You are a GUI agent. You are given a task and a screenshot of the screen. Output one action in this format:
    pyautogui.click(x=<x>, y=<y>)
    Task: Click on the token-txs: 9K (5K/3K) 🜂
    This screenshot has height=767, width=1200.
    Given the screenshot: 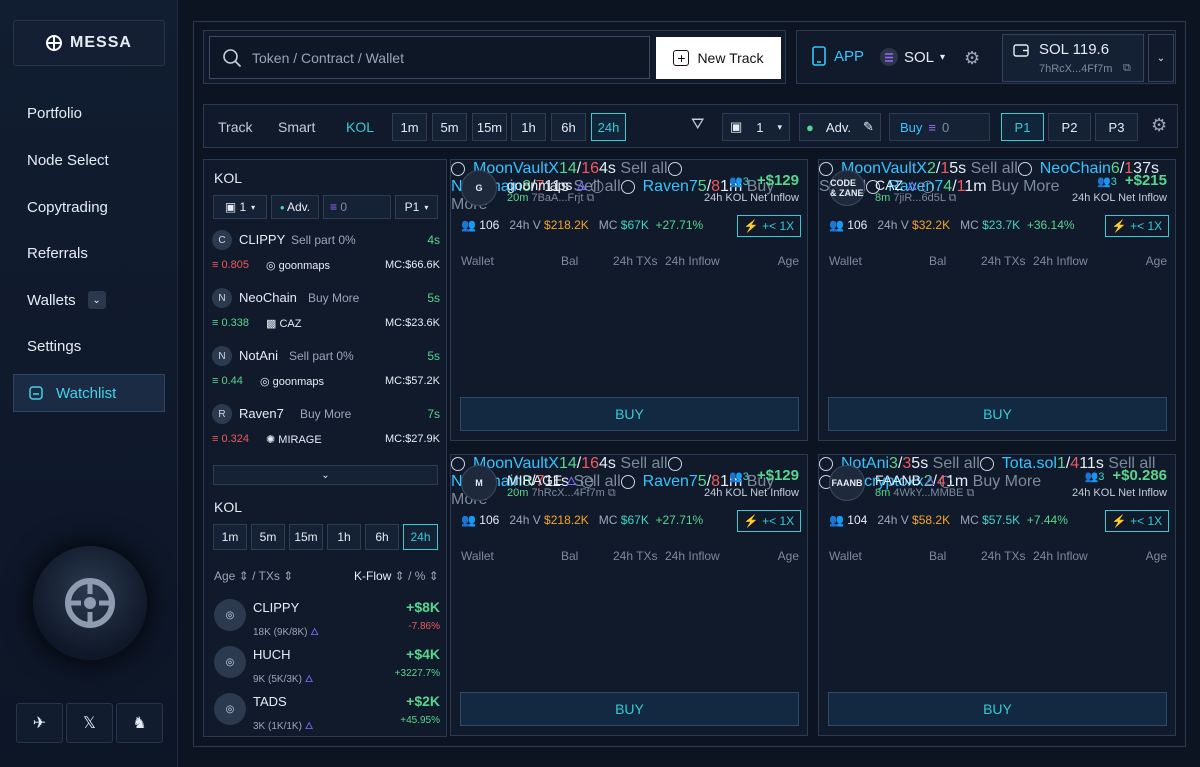 What is the action you would take?
    pyautogui.click(x=283, y=677)
    